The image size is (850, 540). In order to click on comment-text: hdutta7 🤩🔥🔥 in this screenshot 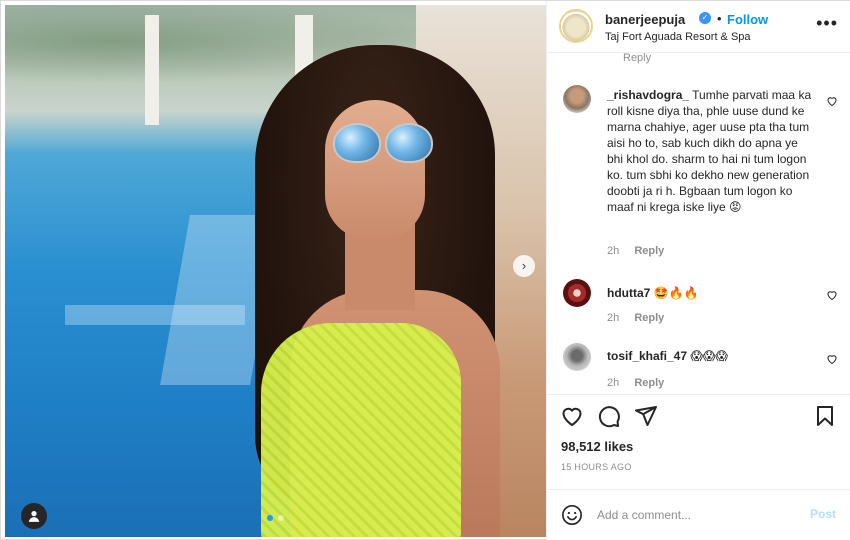, I will do `click(712, 293)`.